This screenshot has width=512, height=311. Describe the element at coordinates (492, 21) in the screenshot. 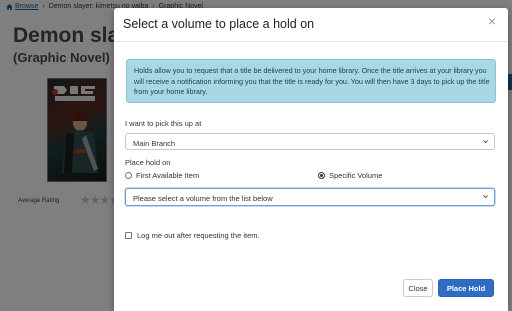

I see `close-icon: ×` at that location.